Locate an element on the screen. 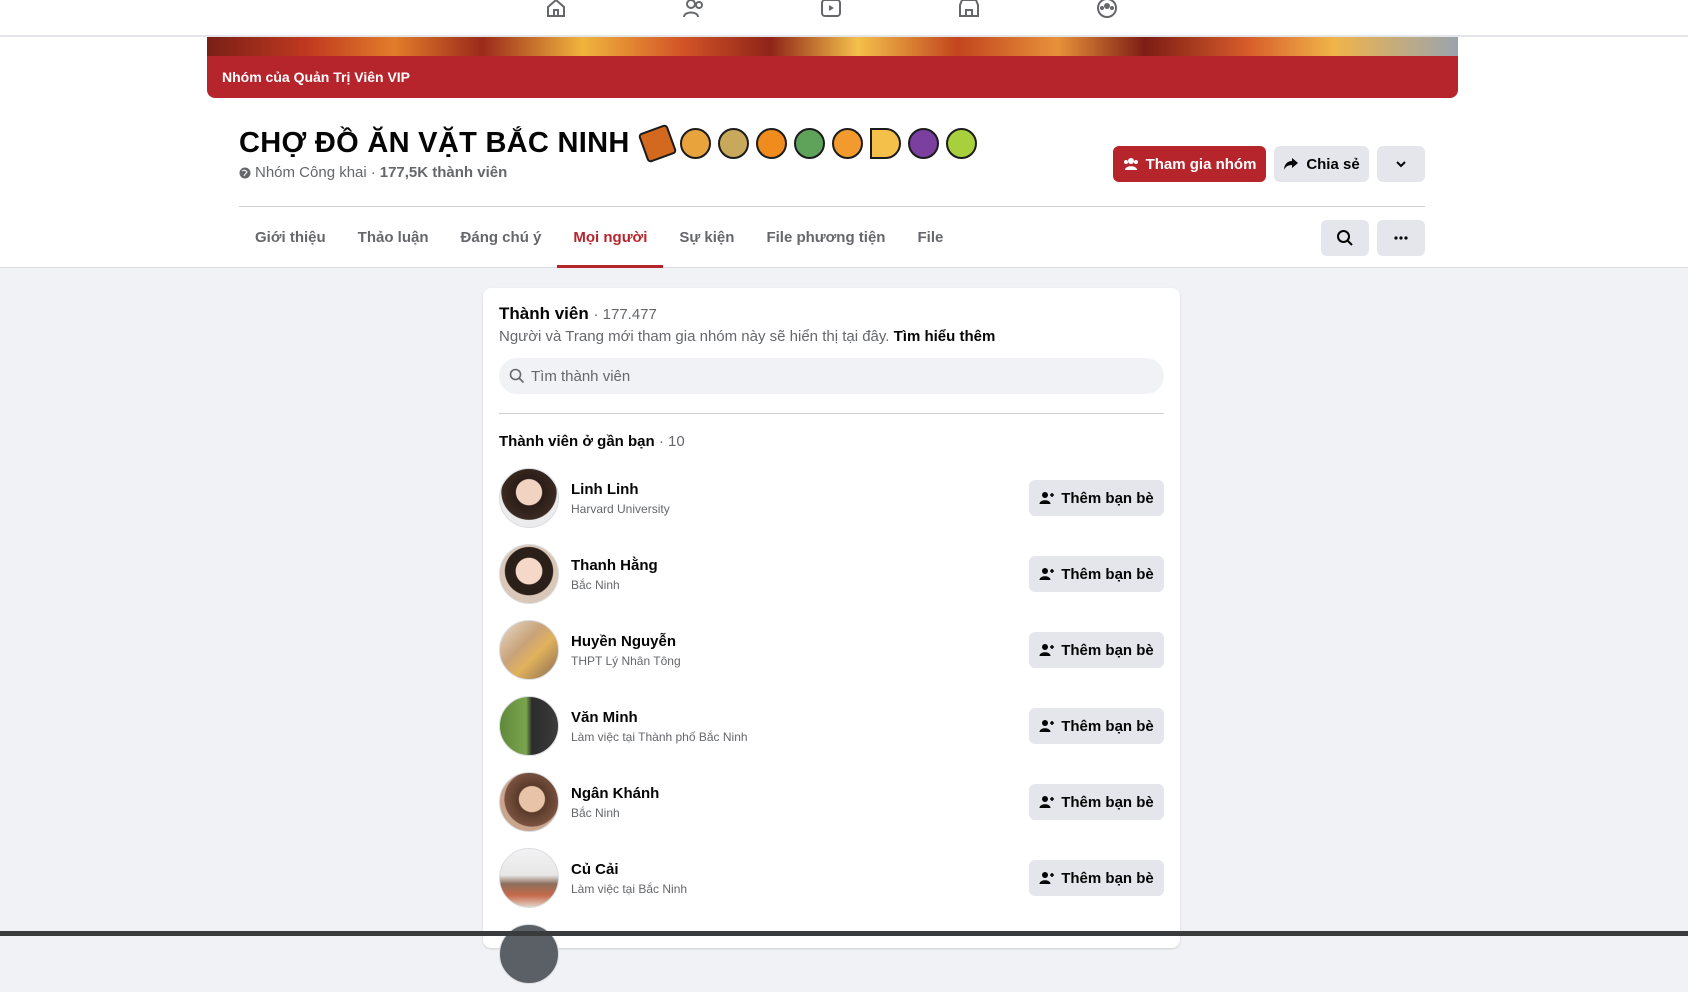  nearby-members-heading: Thành viên ở gần bạn · 10 is located at coordinates (592, 441).